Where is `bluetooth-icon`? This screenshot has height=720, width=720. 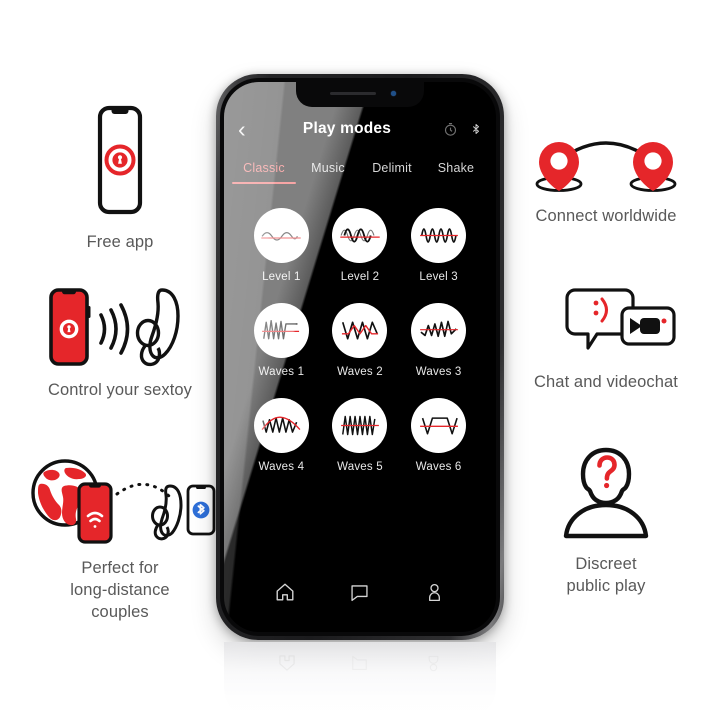 bluetooth-icon is located at coordinates (476, 129).